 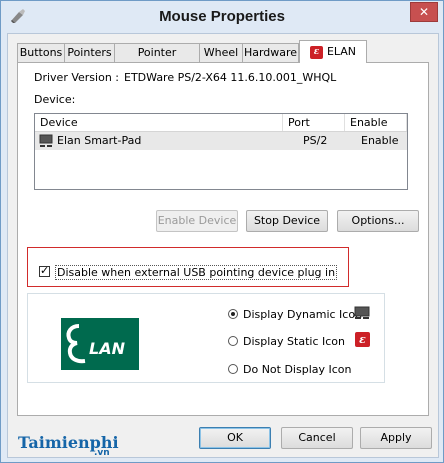 What do you see at coordinates (197, 221) in the screenshot?
I see `enable-device-button: Enable Device` at bounding box center [197, 221].